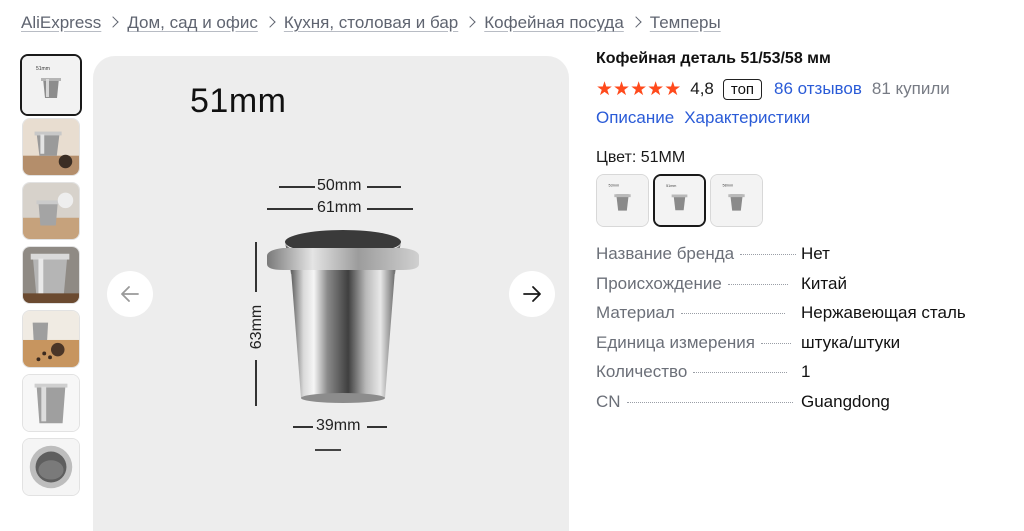 The width and height of the screenshot is (1024, 531). I want to click on section-links: Описание Характеристики, so click(801, 118).